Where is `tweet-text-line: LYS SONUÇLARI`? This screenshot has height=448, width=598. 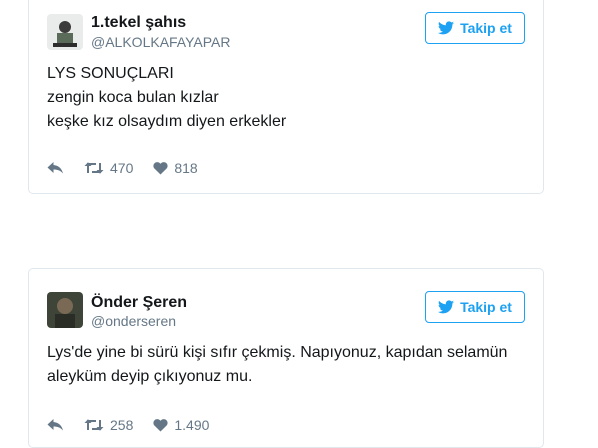
tweet-text-line: LYS SONUÇLARI is located at coordinates (110, 73).